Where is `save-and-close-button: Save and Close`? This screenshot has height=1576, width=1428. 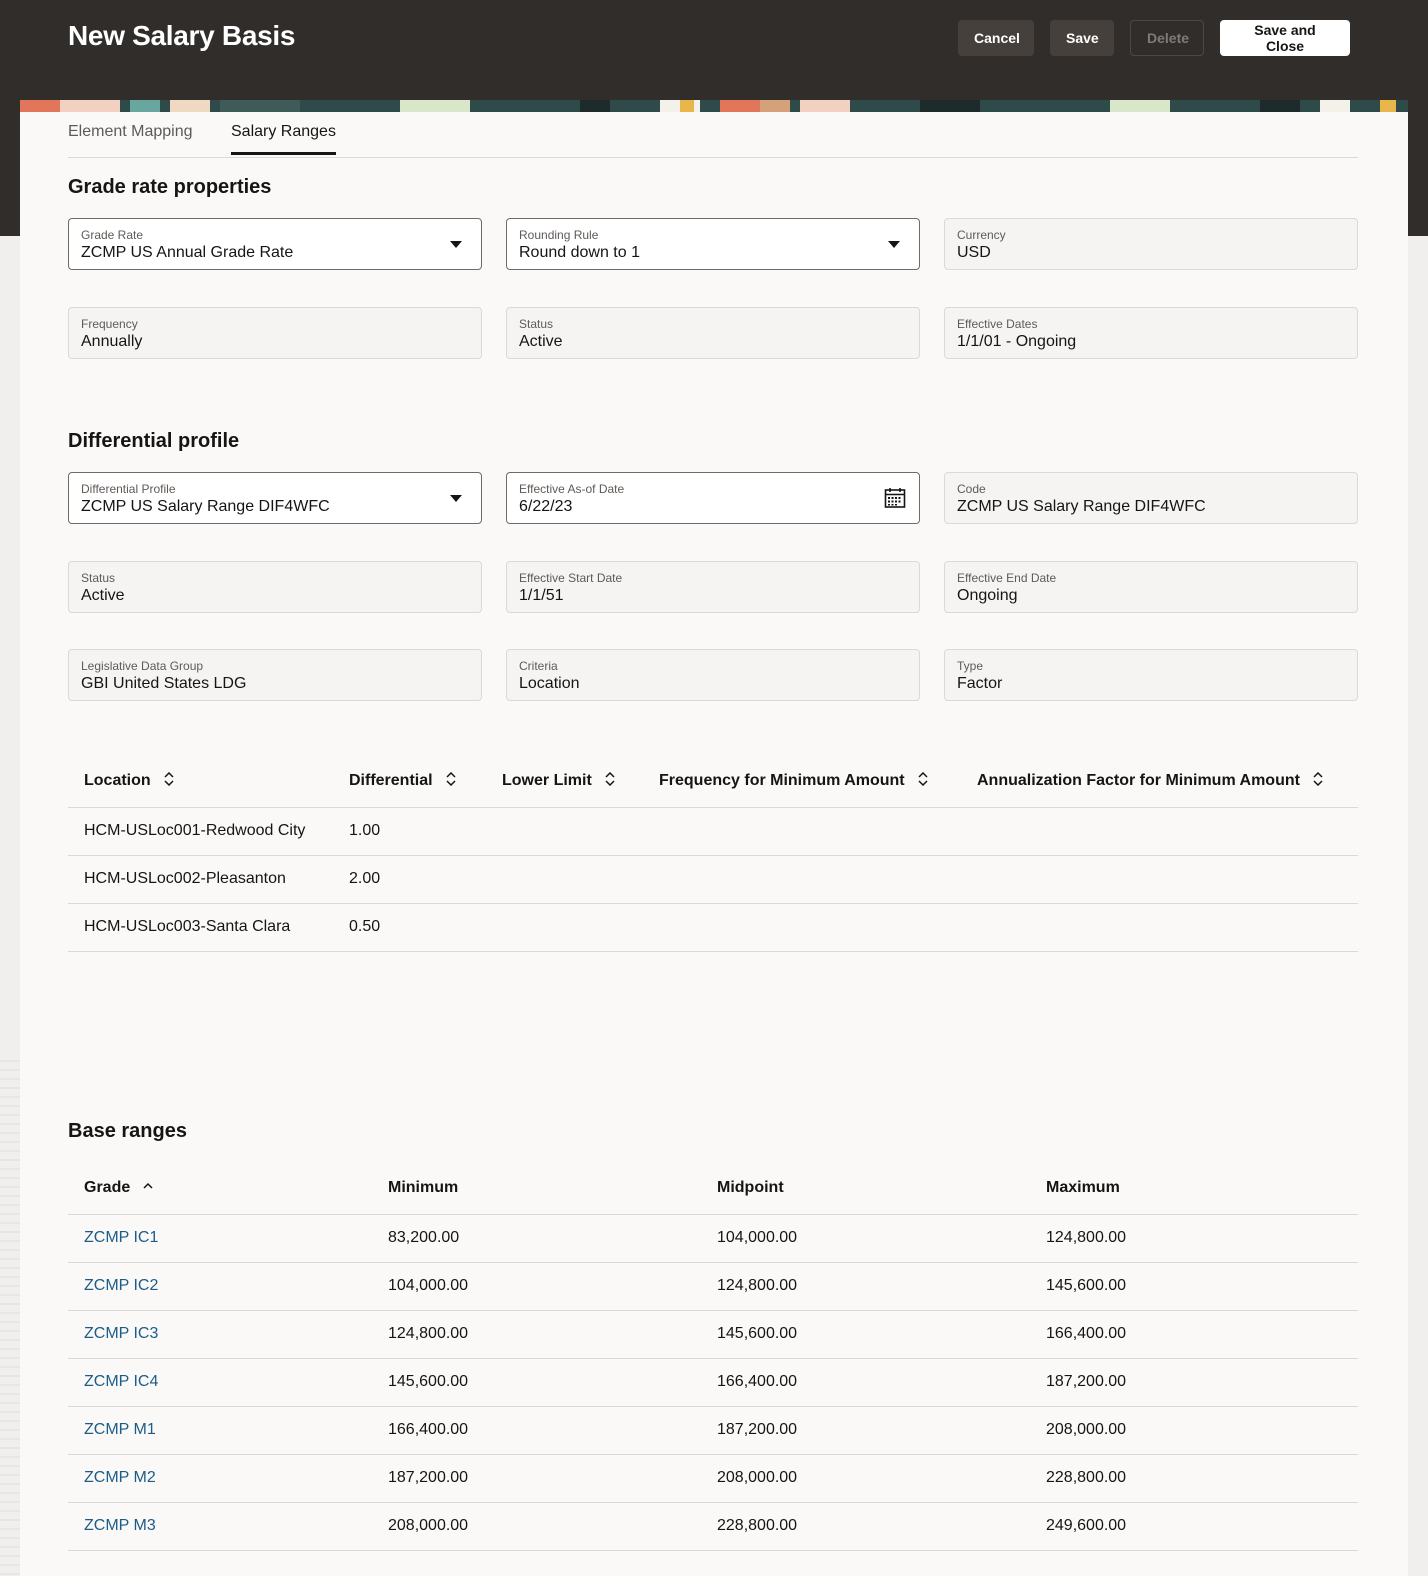
save-and-close-button: Save and Close is located at coordinates (1285, 38).